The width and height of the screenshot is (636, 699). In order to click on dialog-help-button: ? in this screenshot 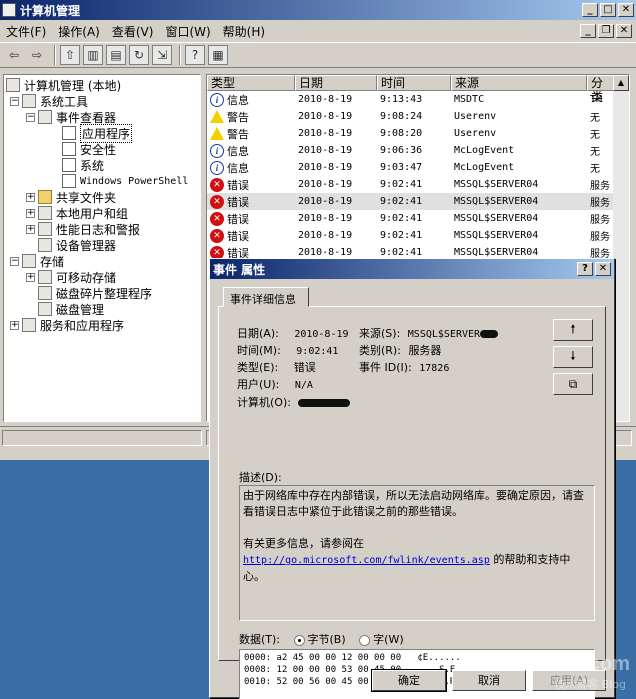, I will do `click(585, 269)`.